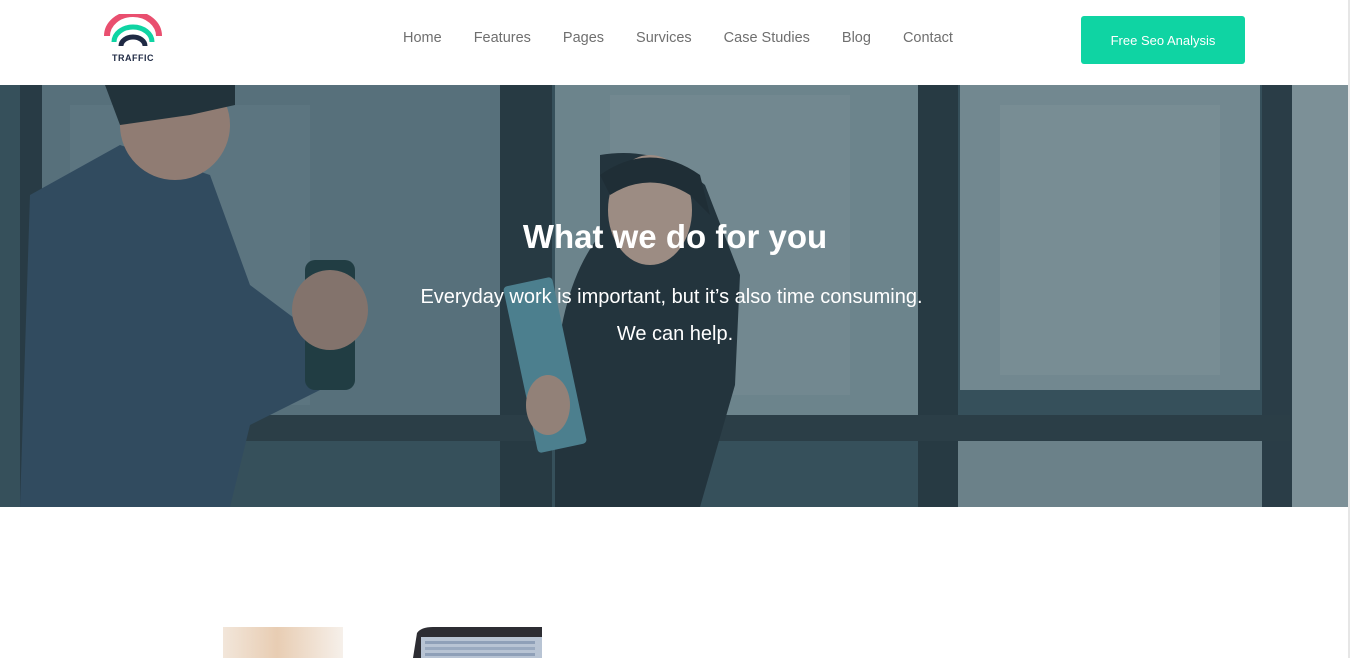  What do you see at coordinates (502, 39) in the screenshot?
I see `nav-features: Features` at bounding box center [502, 39].